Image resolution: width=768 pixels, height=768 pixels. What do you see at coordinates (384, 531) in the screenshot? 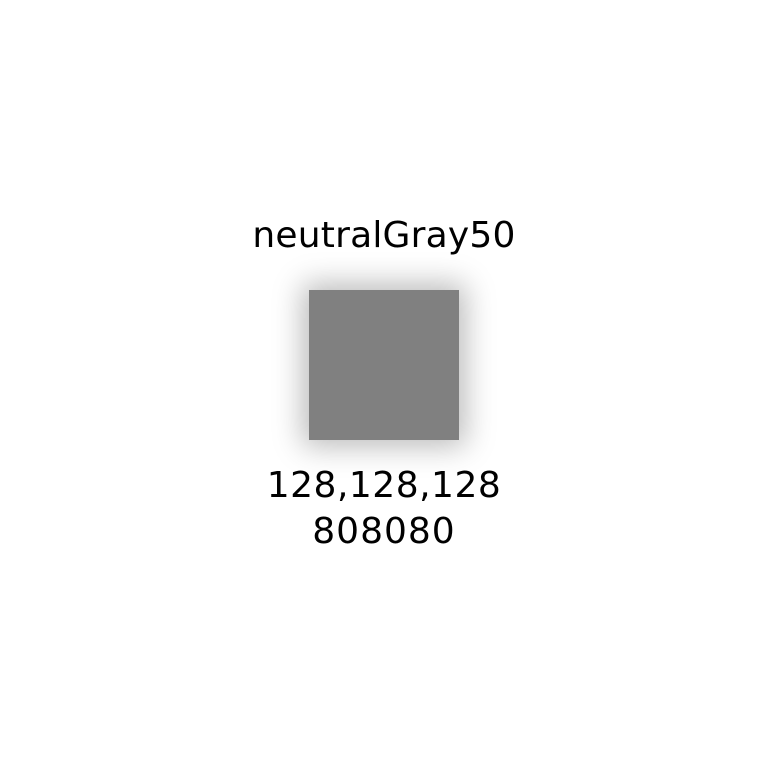
I see `hex-value-label: 808080` at bounding box center [384, 531].